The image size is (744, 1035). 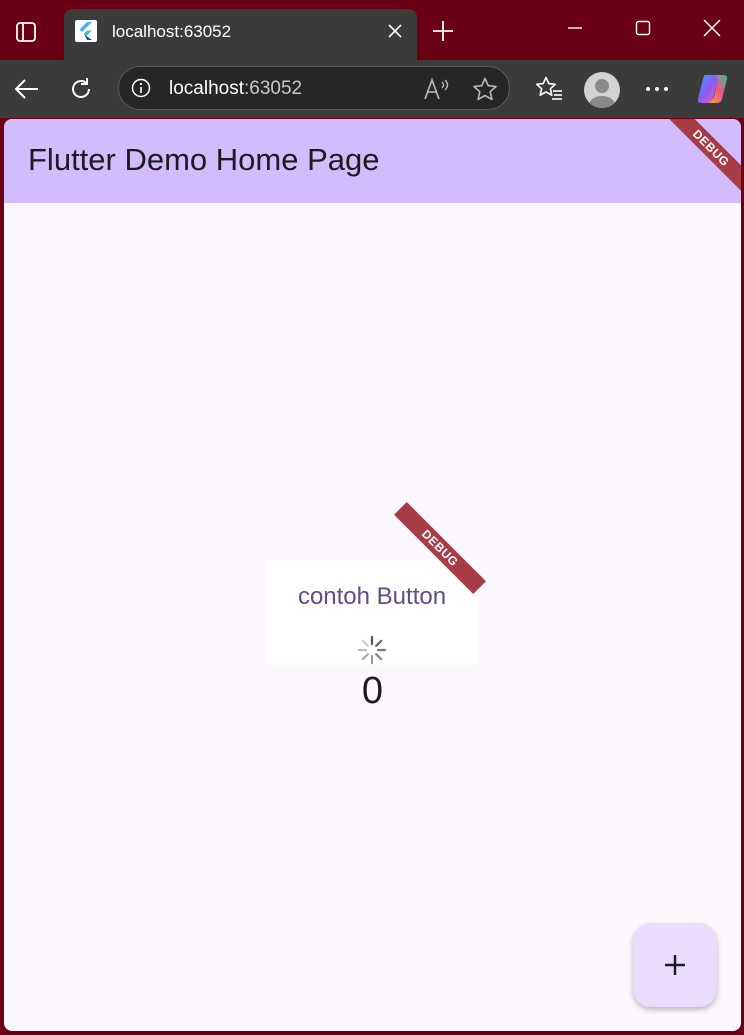 I want to click on minimize-icon, so click(x=575, y=28).